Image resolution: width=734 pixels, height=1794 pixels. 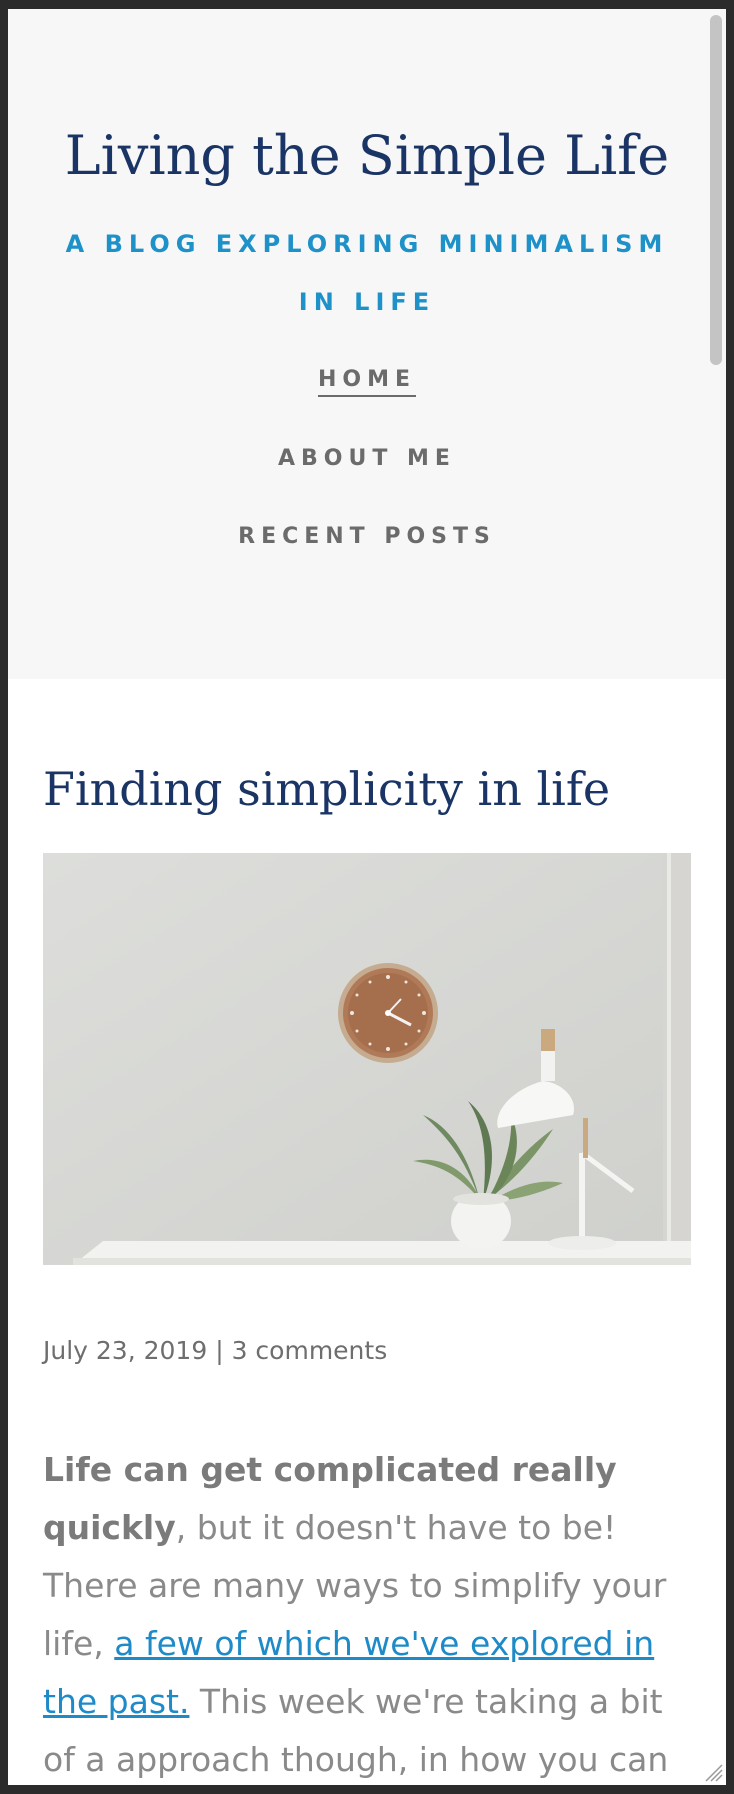 I want to click on site-title: Living the Simple Life, so click(x=367, y=156).